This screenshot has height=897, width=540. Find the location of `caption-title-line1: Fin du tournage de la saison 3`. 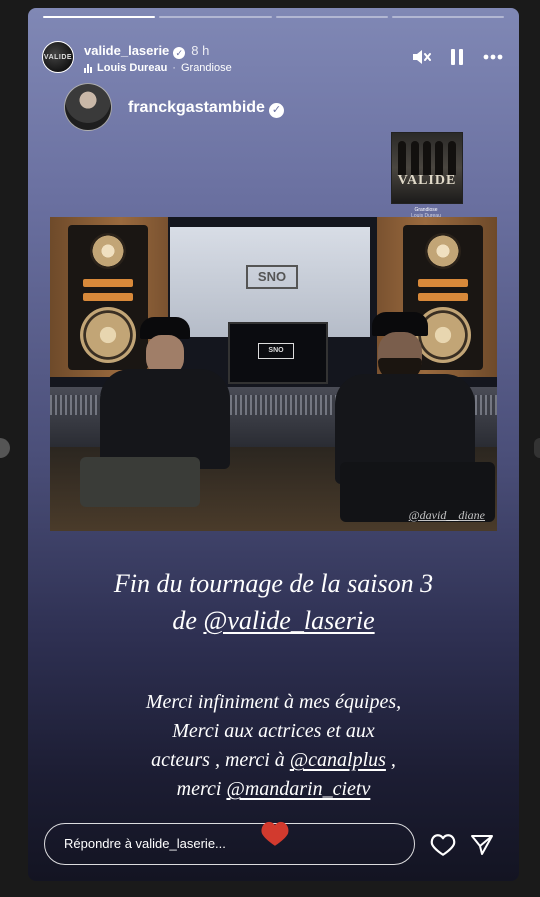

caption-title-line1: Fin du tournage de la saison 3 is located at coordinates (273, 583).